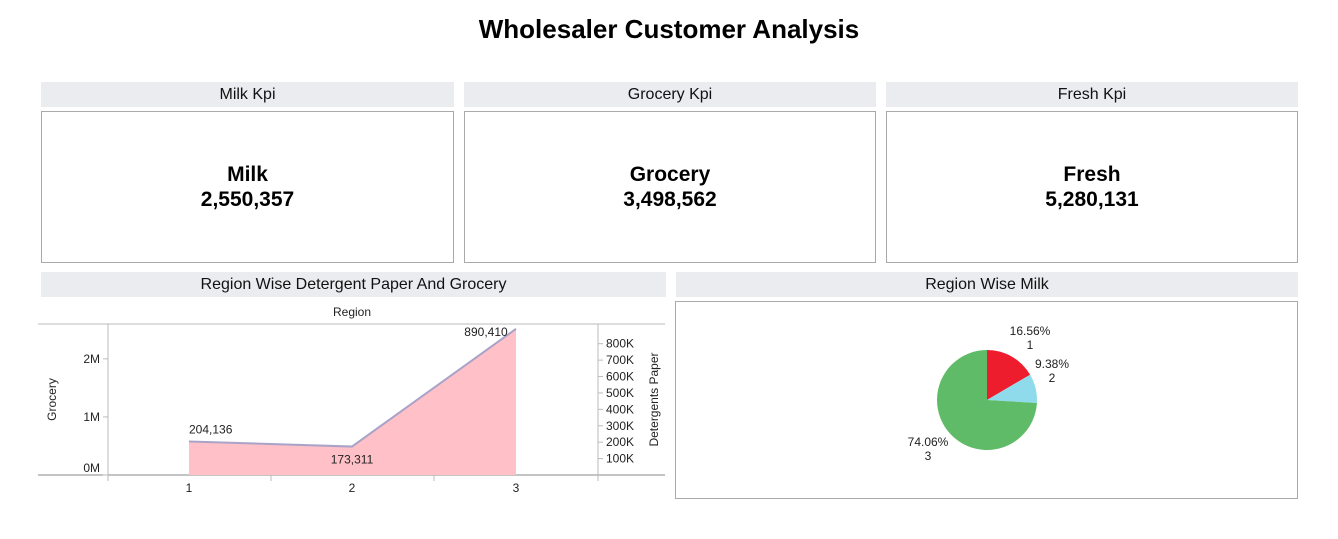 This screenshot has height=539, width=1338. What do you see at coordinates (352, 488) in the screenshot?
I see `x-tick-label-2: 2` at bounding box center [352, 488].